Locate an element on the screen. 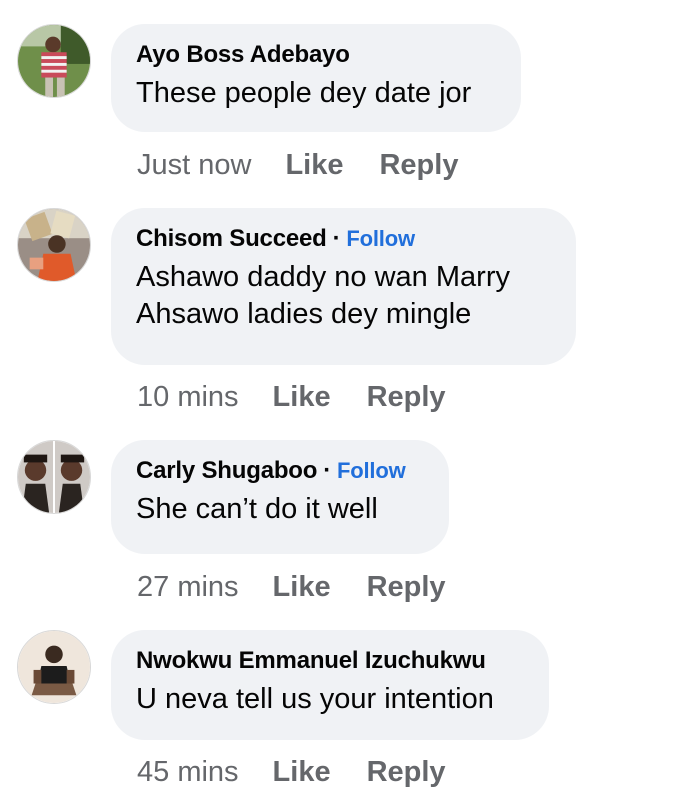 The image size is (675, 794). comment-actions: 10 mins Like Reply is located at coordinates (291, 397).